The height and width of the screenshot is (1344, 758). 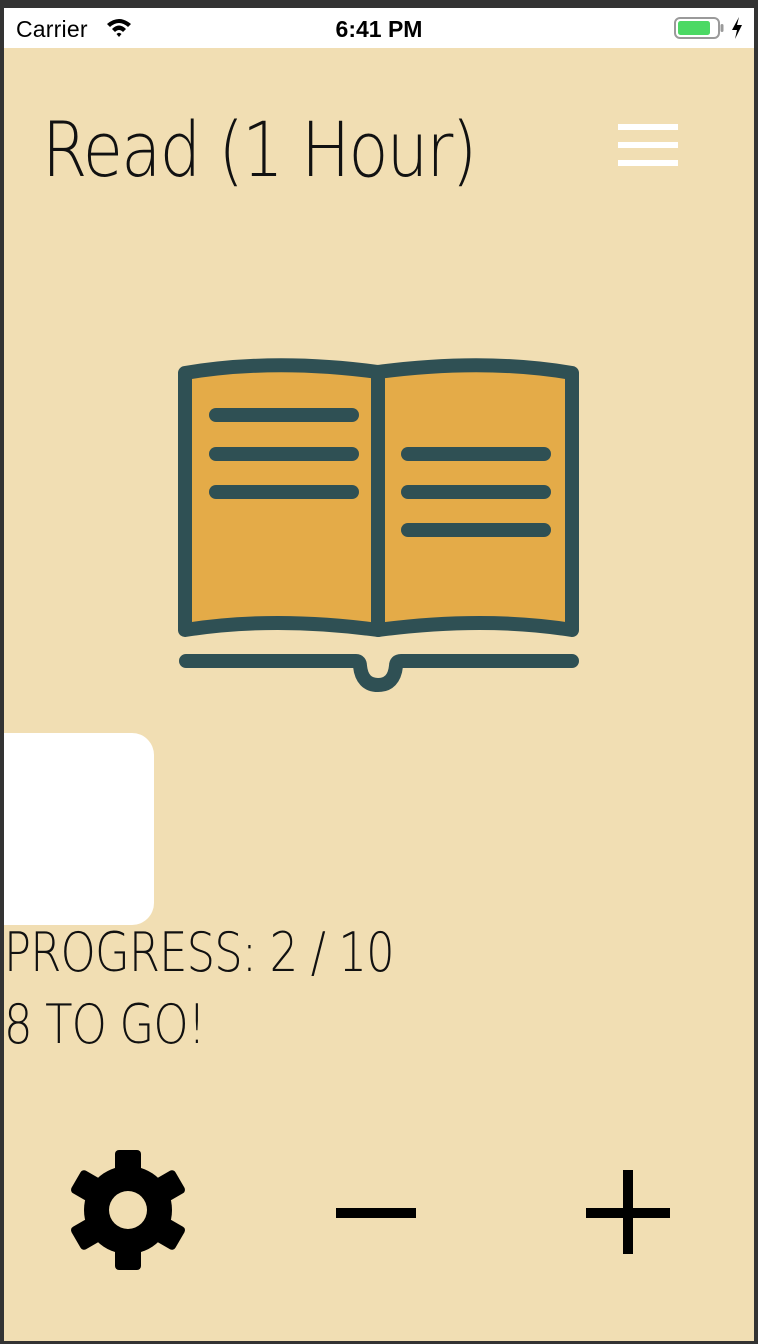 What do you see at coordinates (737, 28) in the screenshot?
I see `charging-bolt-icon` at bounding box center [737, 28].